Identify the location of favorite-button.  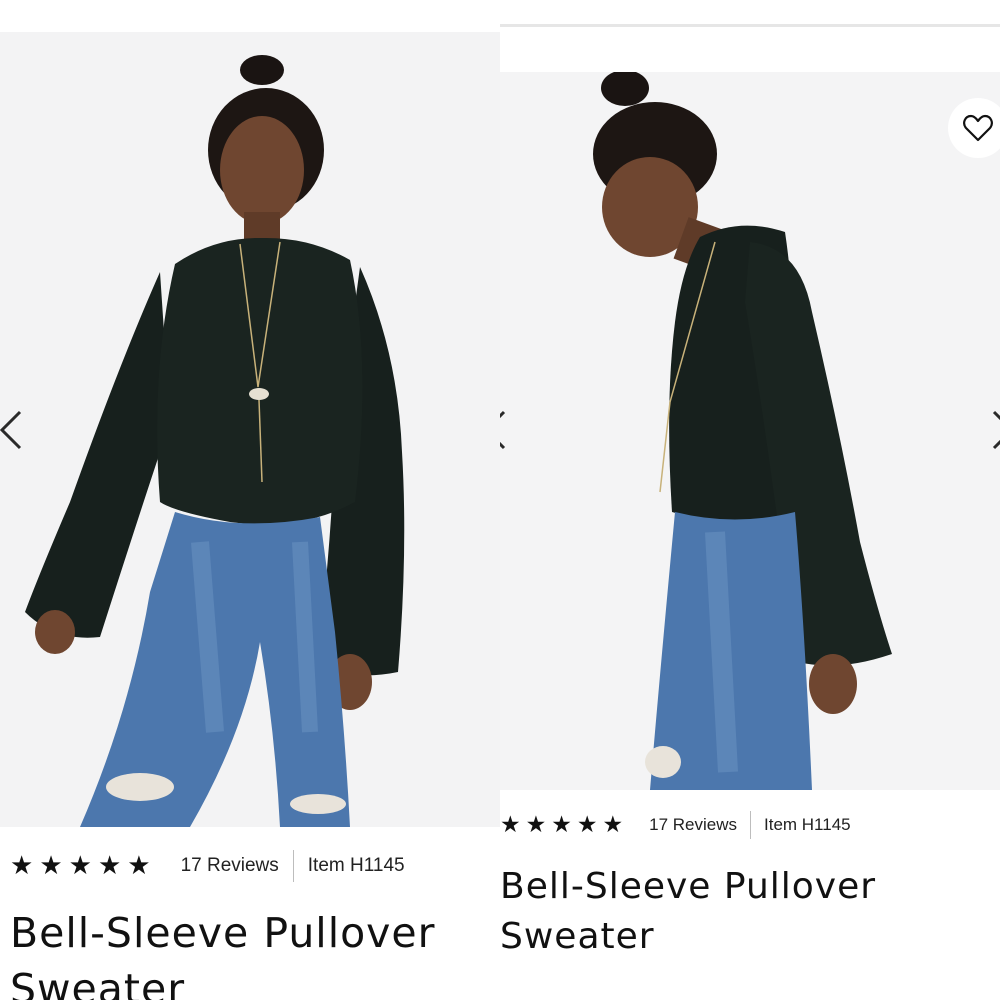
(974, 128).